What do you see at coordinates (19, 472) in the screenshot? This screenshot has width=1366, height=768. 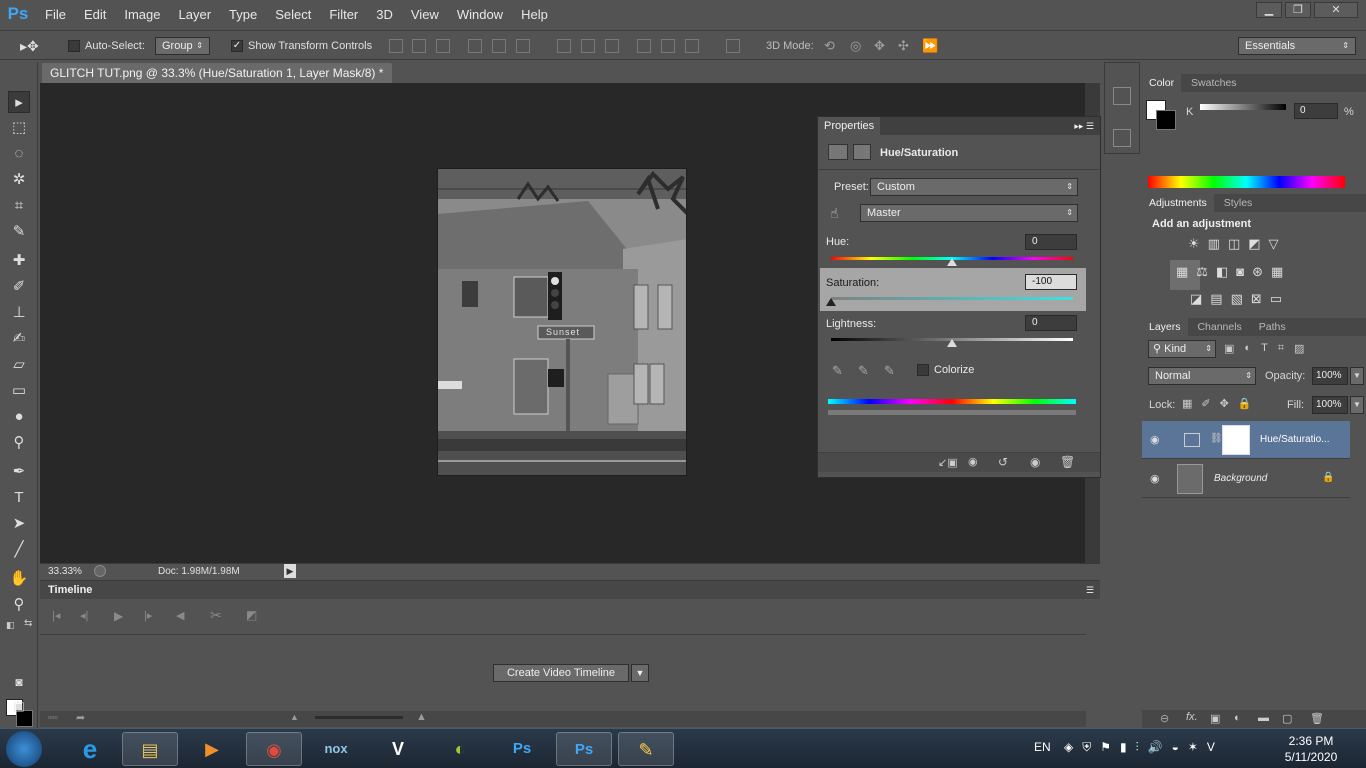 I see `pen-tool-icon: ✒` at bounding box center [19, 472].